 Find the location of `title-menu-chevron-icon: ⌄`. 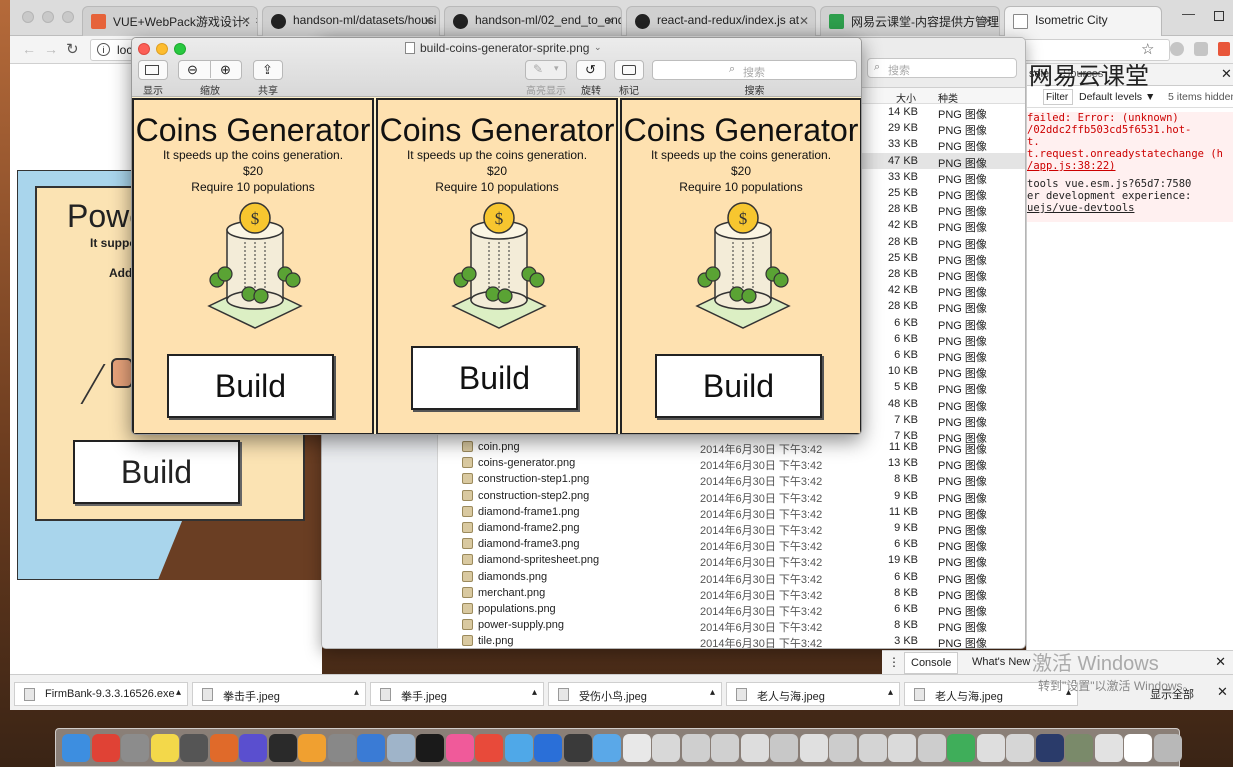

title-menu-chevron-icon: ⌄ is located at coordinates (598, 47).